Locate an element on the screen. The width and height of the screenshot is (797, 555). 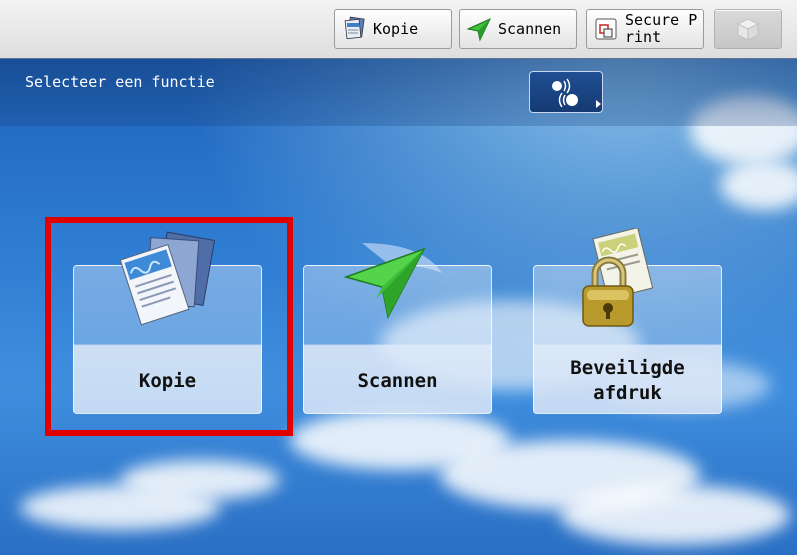
box-shortcut-button is located at coordinates (748, 29).